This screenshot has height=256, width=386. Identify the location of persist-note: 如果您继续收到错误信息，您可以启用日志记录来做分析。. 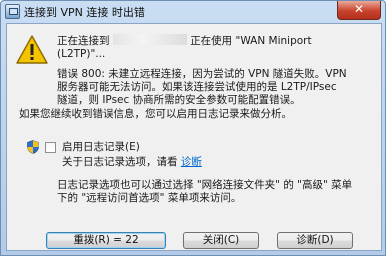
(155, 114).